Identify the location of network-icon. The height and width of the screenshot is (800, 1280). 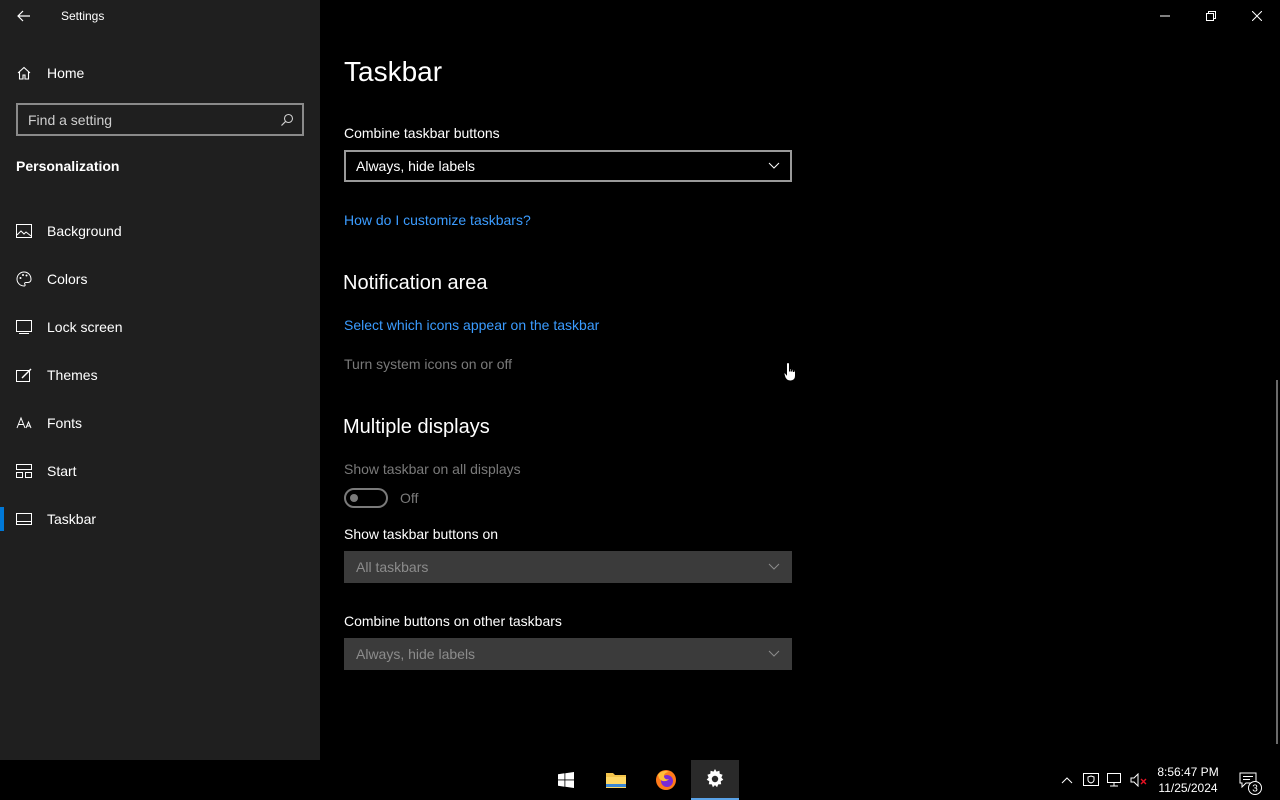
(1114, 780).